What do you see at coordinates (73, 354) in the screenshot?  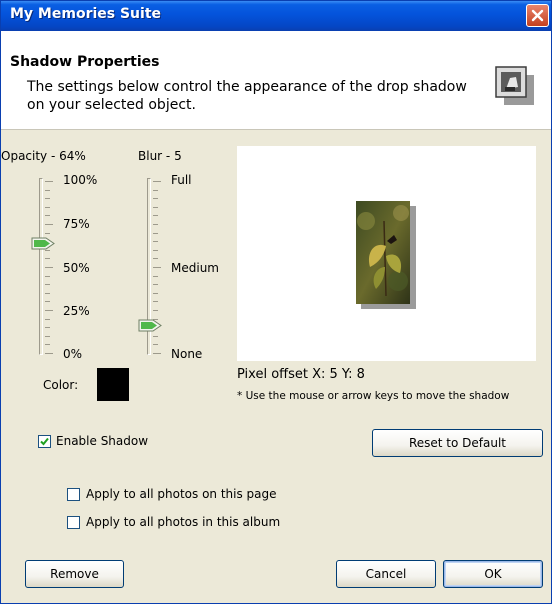 I see `opacity-tick-0: 0%` at bounding box center [73, 354].